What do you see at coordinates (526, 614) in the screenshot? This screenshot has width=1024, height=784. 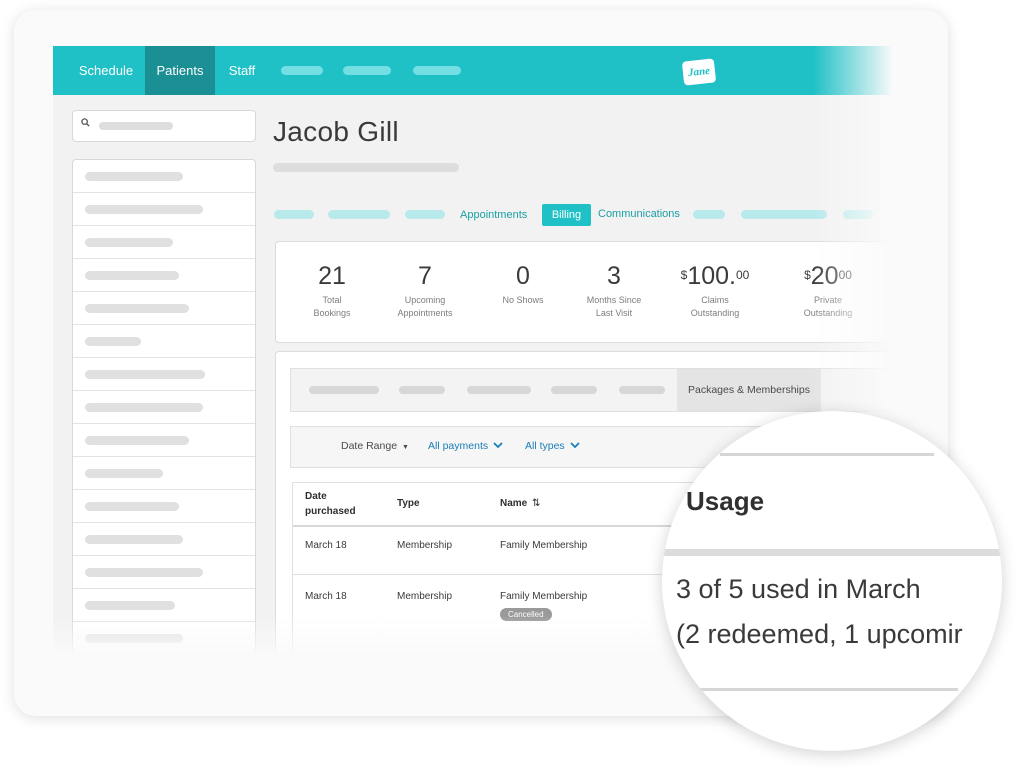 I see `status-badge: Cancelled` at bounding box center [526, 614].